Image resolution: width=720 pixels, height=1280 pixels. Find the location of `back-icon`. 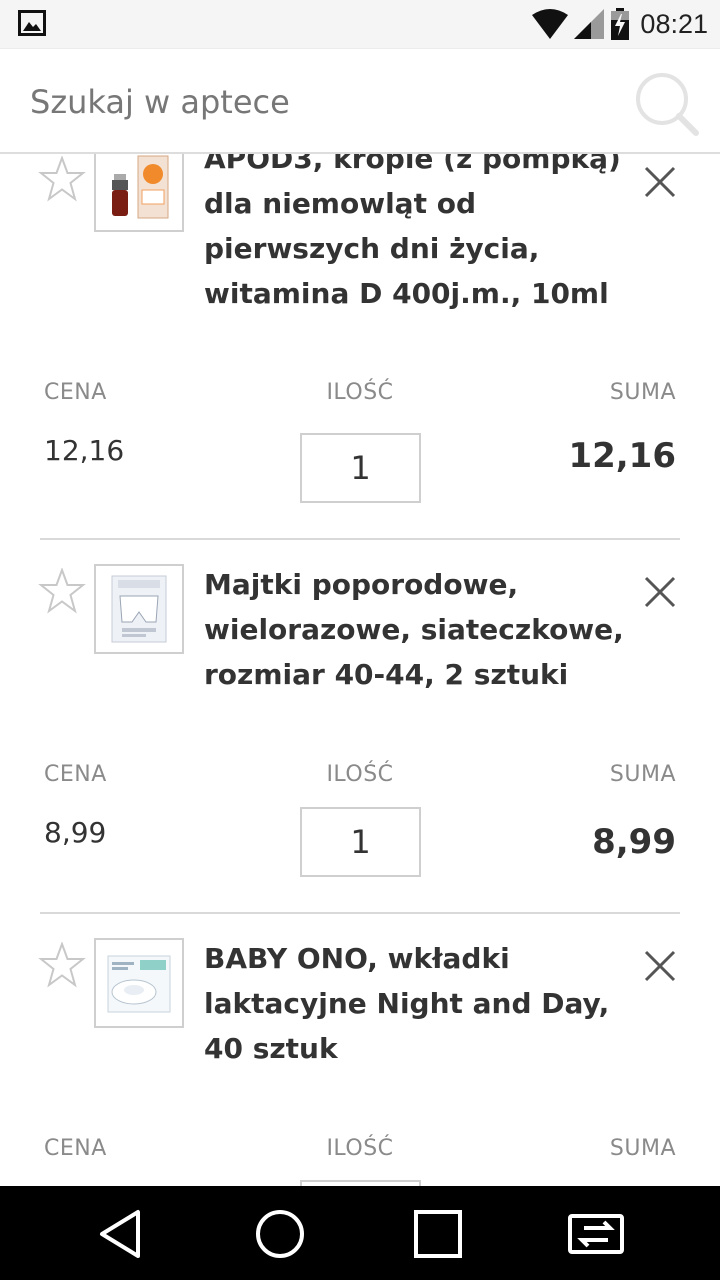

back-icon is located at coordinates (122, 1234).